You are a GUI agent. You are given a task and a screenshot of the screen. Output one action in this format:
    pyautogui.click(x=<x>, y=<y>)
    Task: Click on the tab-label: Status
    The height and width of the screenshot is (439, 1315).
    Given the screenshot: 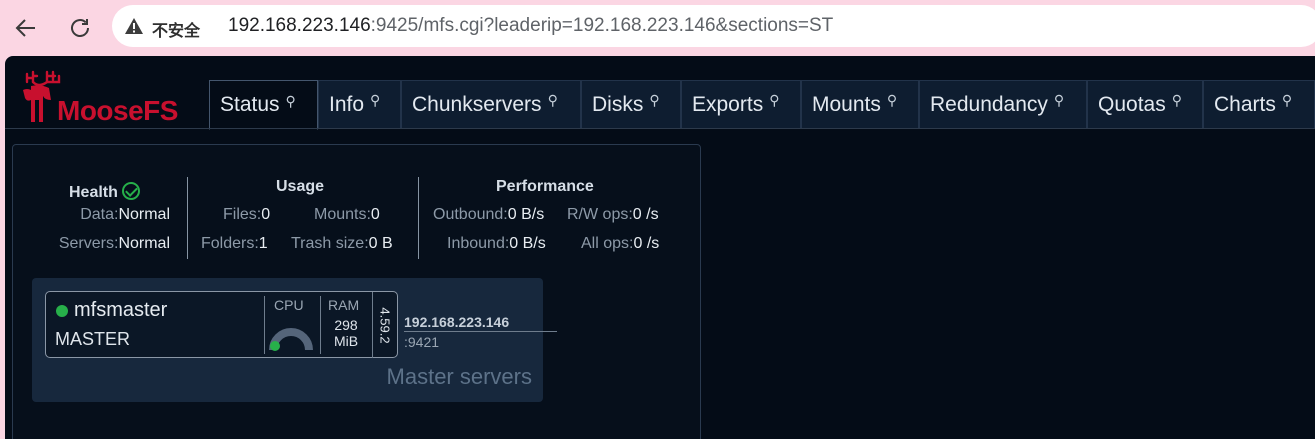 What is the action you would take?
    pyautogui.click(x=250, y=104)
    